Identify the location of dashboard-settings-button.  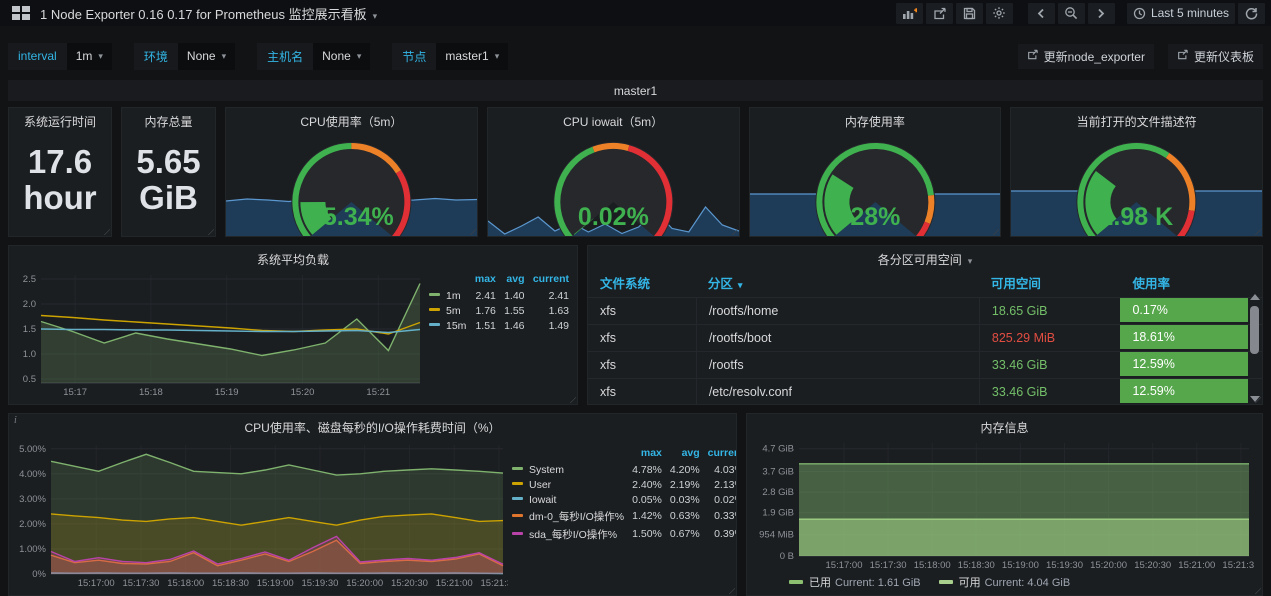
(999, 13).